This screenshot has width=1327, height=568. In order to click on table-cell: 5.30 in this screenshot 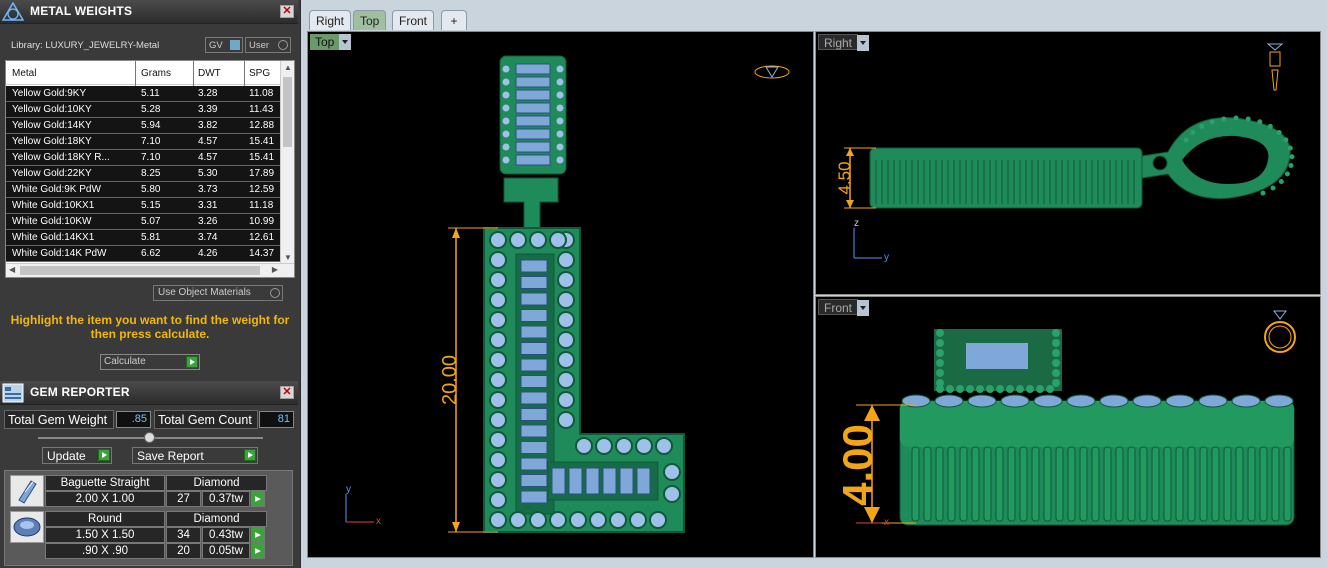, I will do `click(208, 173)`.